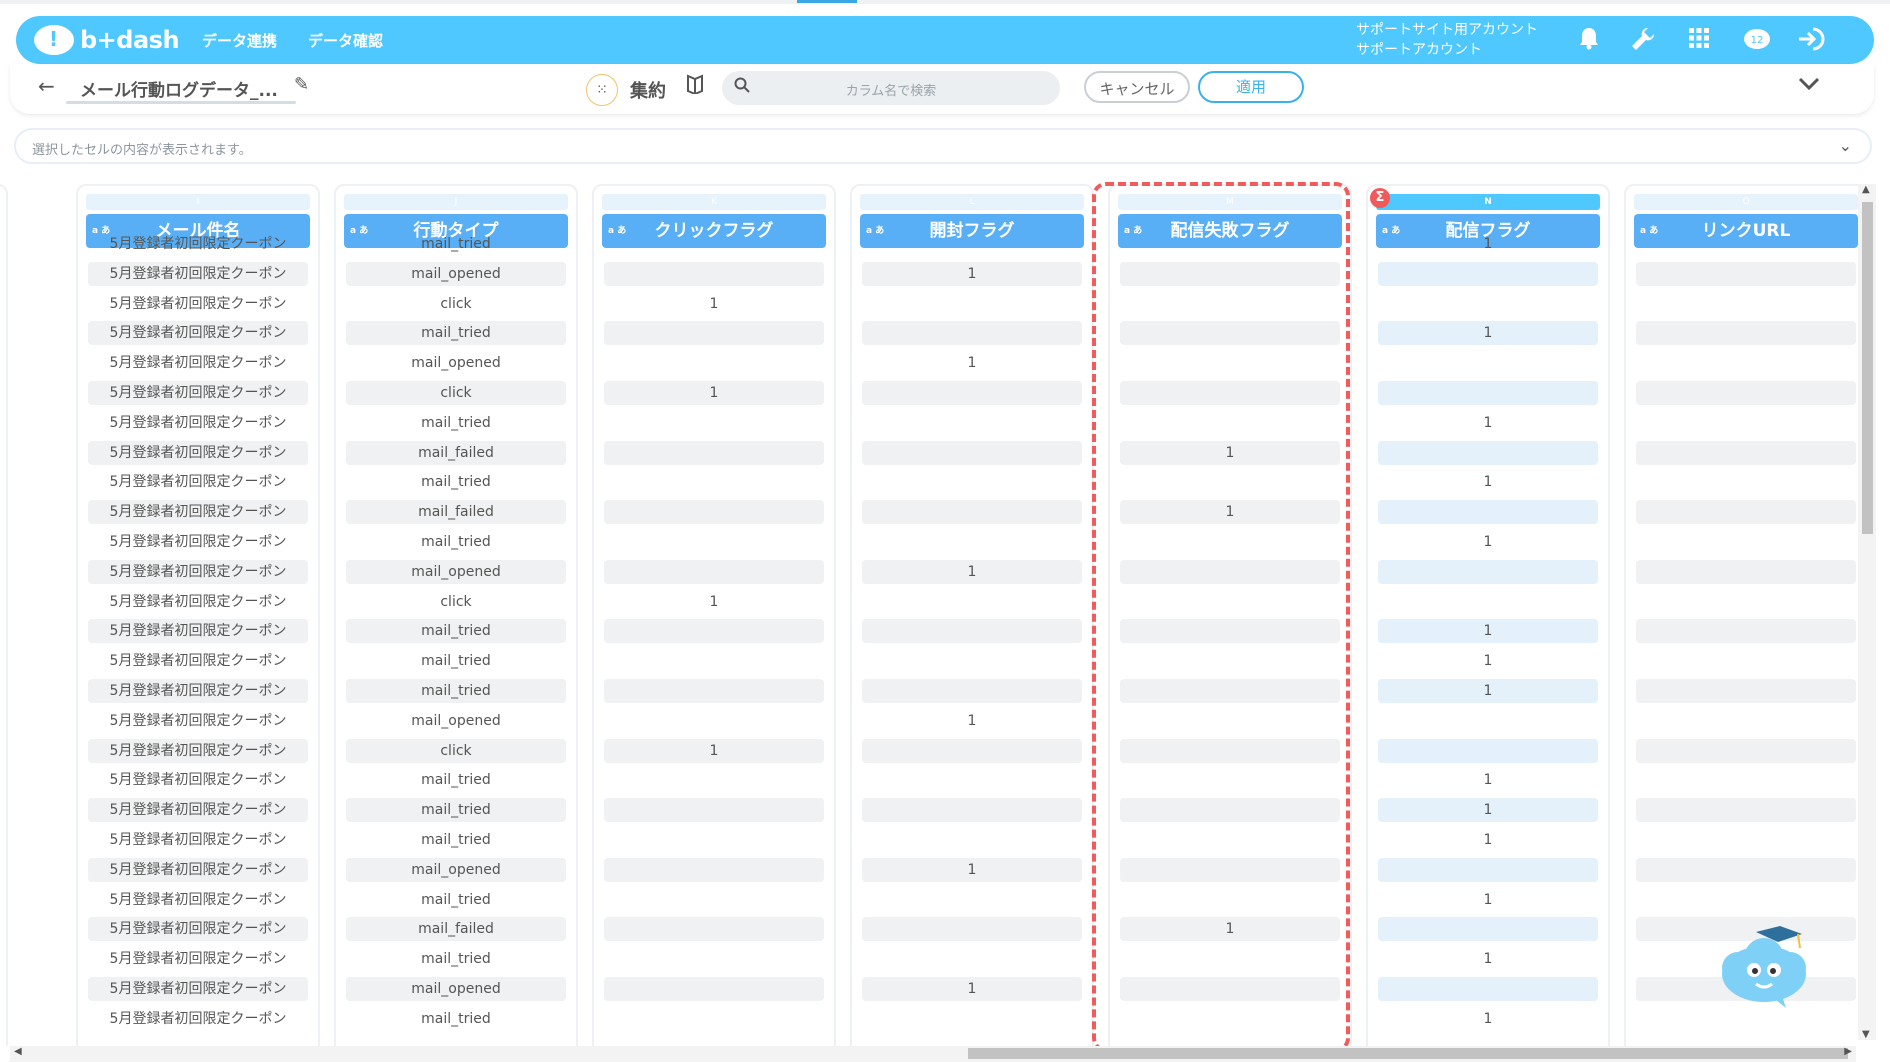  Describe the element at coordinates (1746, 202) in the screenshot. I see `column-letter: O` at that location.